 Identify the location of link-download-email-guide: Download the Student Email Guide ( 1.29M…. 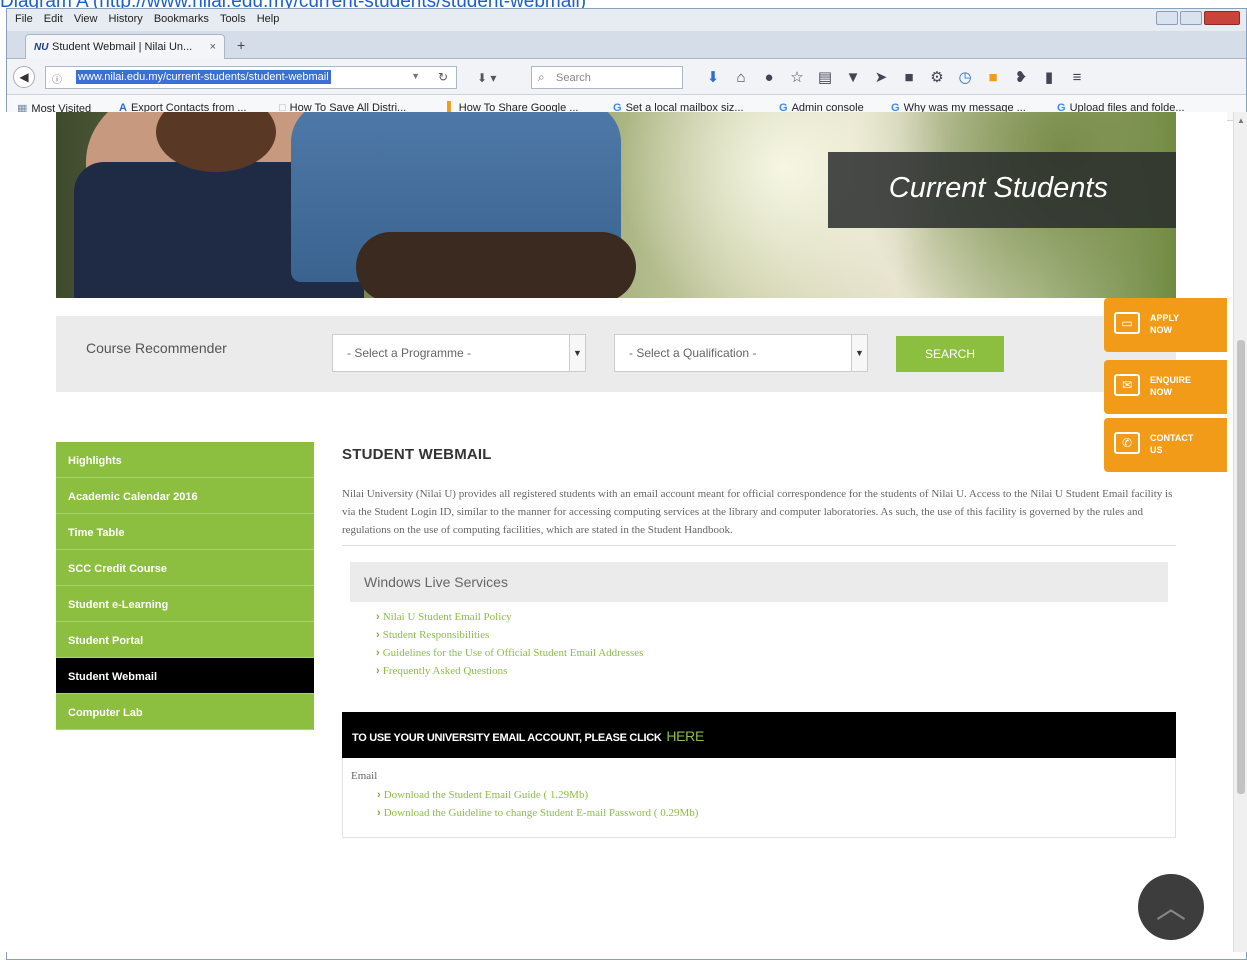
(537, 795).